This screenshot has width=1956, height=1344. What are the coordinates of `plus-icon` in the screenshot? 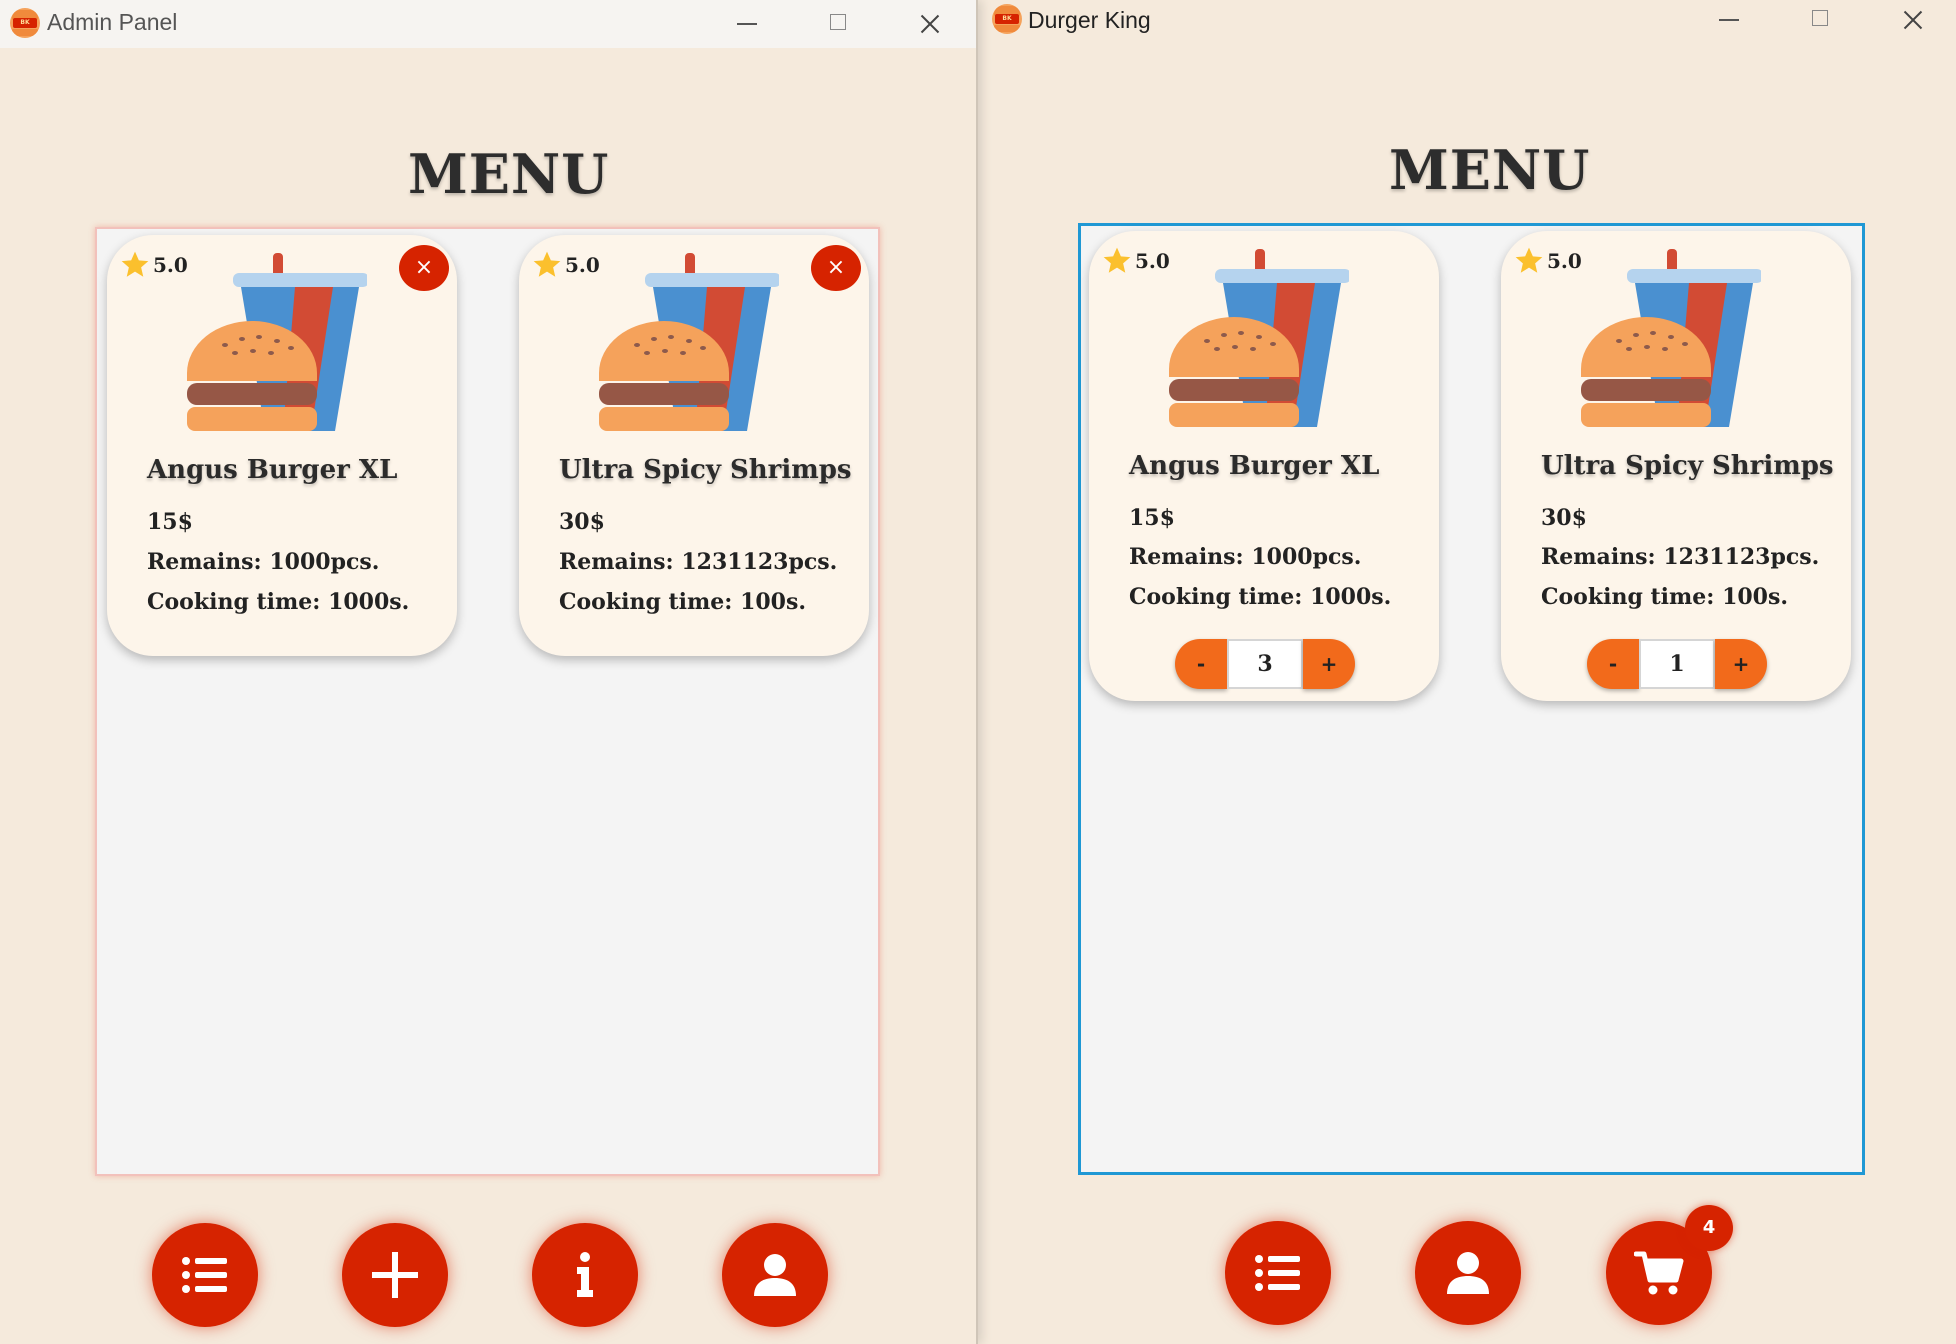 It's located at (395, 1275).